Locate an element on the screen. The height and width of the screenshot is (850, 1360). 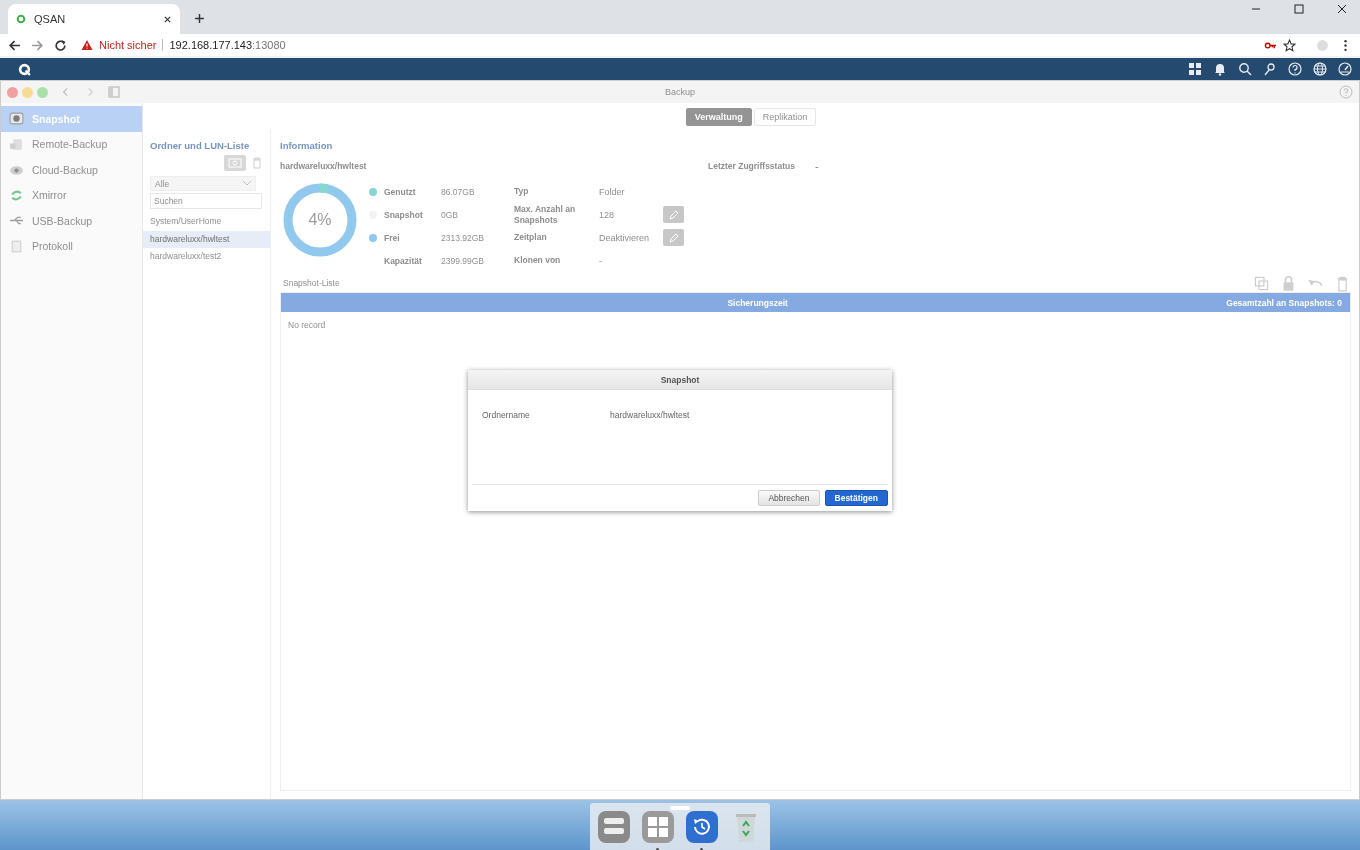
legend-label: Snapshot is located at coordinates (404, 214).